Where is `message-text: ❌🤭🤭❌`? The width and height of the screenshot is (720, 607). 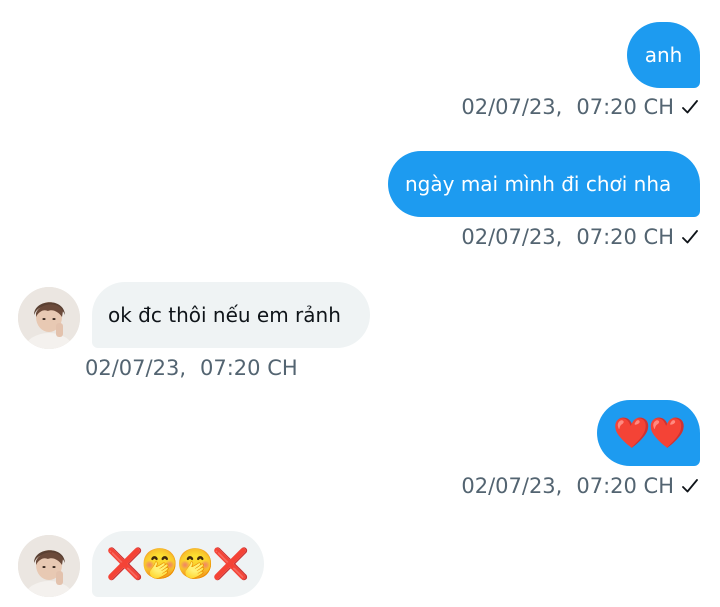 message-text: ❌🤭🤭❌ is located at coordinates (177, 564).